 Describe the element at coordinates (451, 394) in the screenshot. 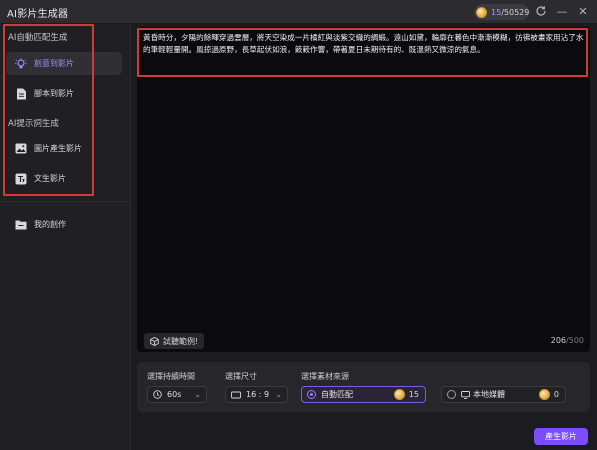

I see `radio-unselected` at that location.